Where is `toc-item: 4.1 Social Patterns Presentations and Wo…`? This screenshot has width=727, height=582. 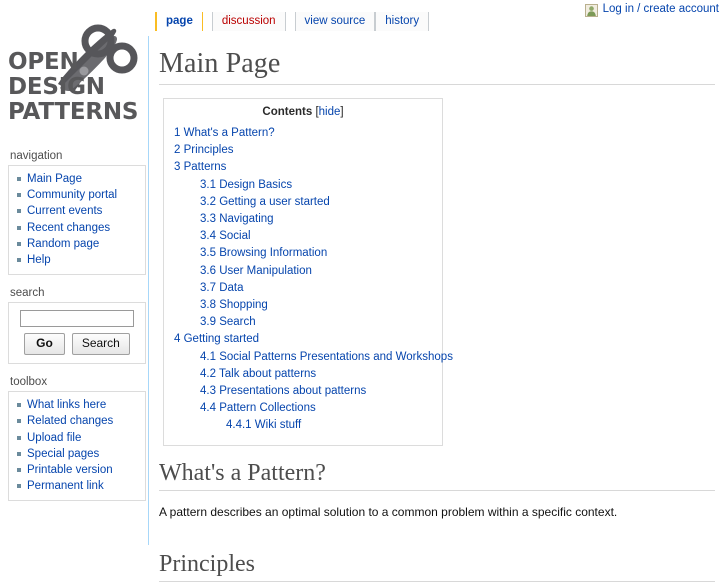
toc-item: 4.1 Social Patterns Presentations and Wo… is located at coordinates (313, 357).